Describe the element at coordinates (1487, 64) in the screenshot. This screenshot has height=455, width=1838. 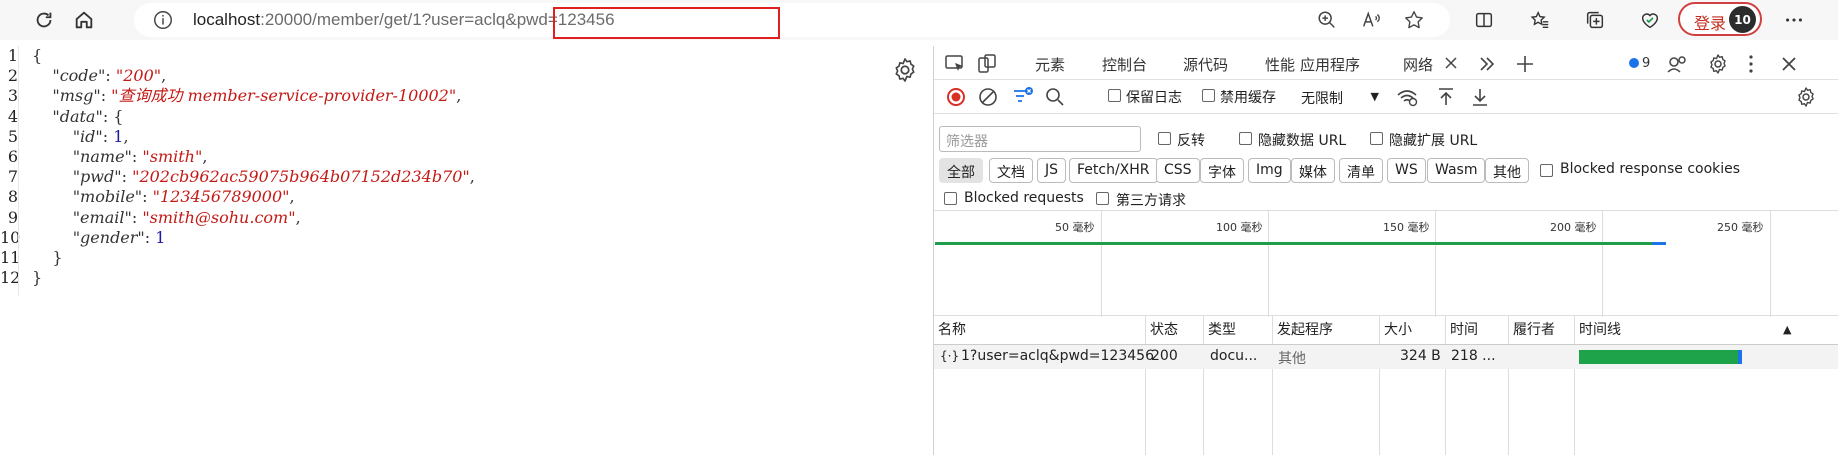
I see `more-tabs-chevron-icon` at that location.